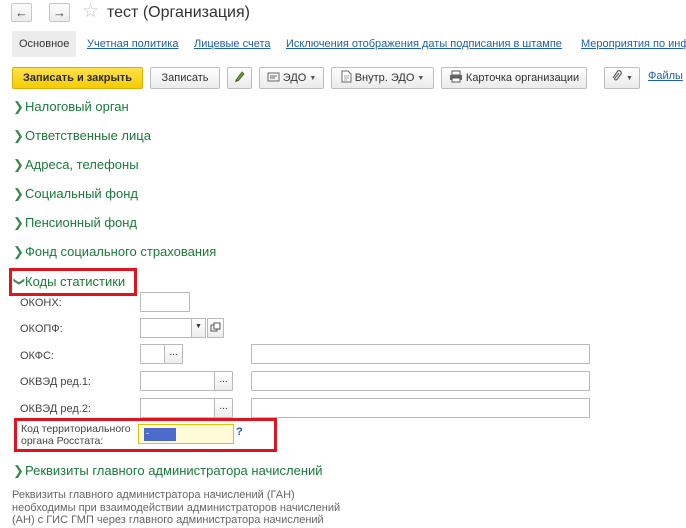 This screenshot has height=528, width=686. I want to click on tab-info-measures: Мероприятия по инф, so click(633, 44).